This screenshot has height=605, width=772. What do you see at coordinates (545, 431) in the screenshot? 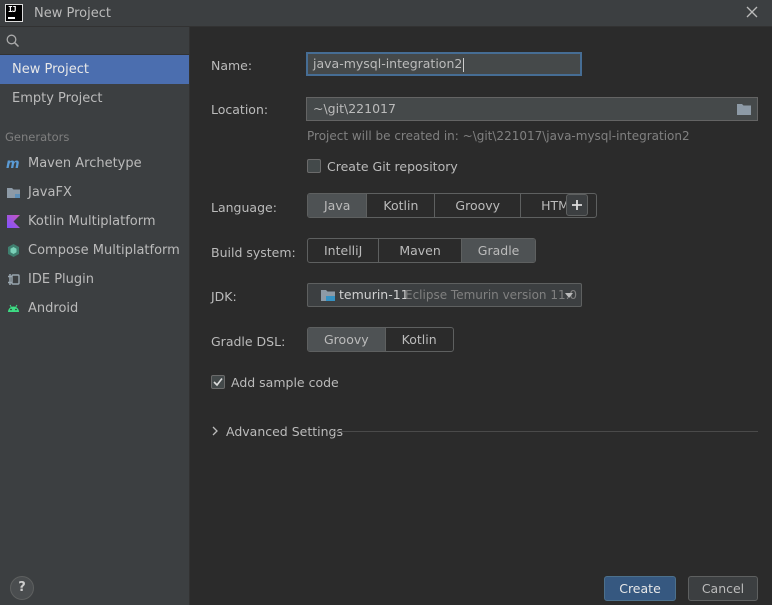
I see `advanced-divider` at bounding box center [545, 431].